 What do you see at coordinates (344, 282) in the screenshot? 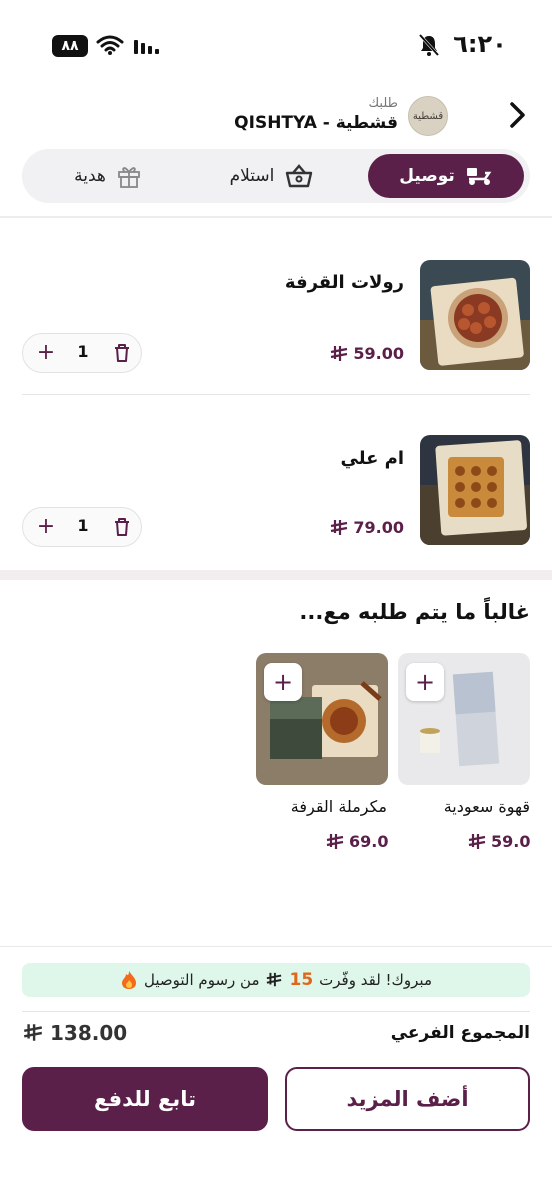
I see `item-title: رولات القرفة` at bounding box center [344, 282].